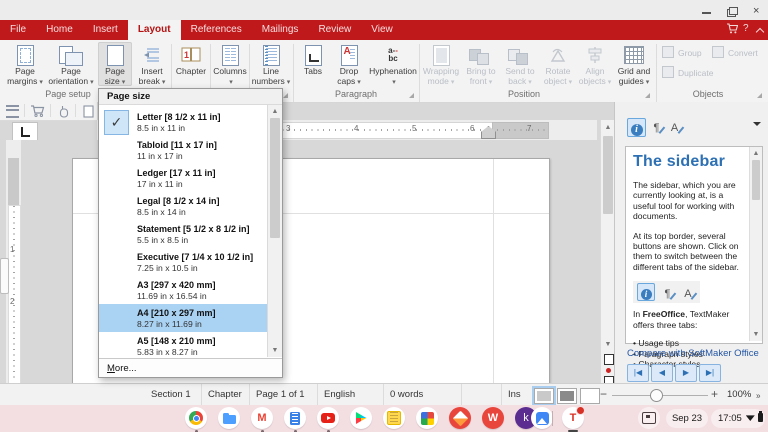 This screenshot has width=768, height=432. What do you see at coordinates (542, 418) in the screenshot?
I see `photos-icon` at bounding box center [542, 418].